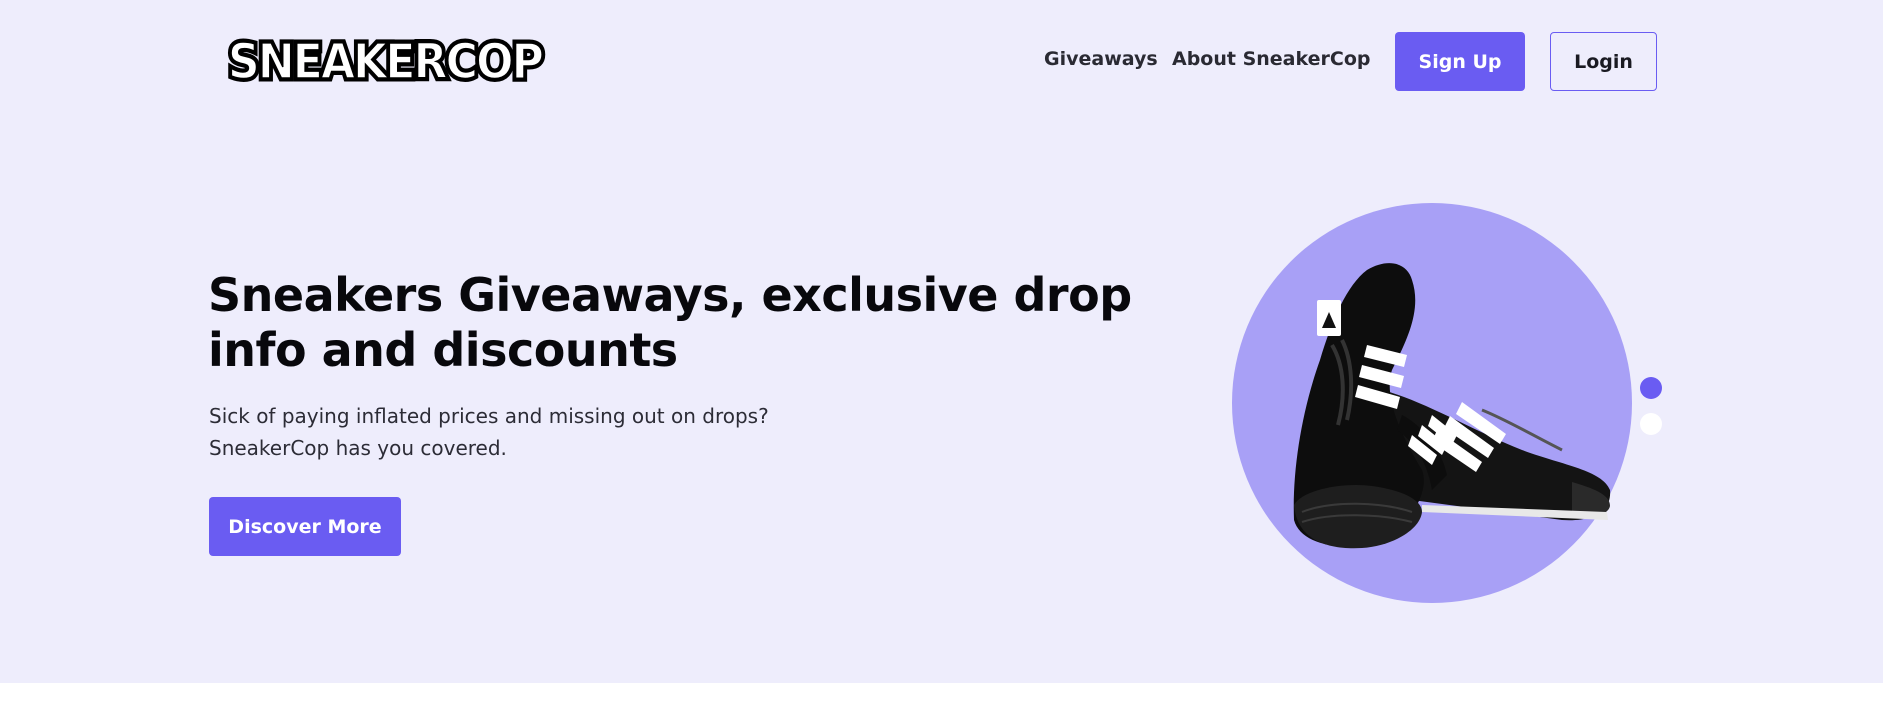  What do you see at coordinates (1452, 406) in the screenshot?
I see `sneaker-illustration` at bounding box center [1452, 406].